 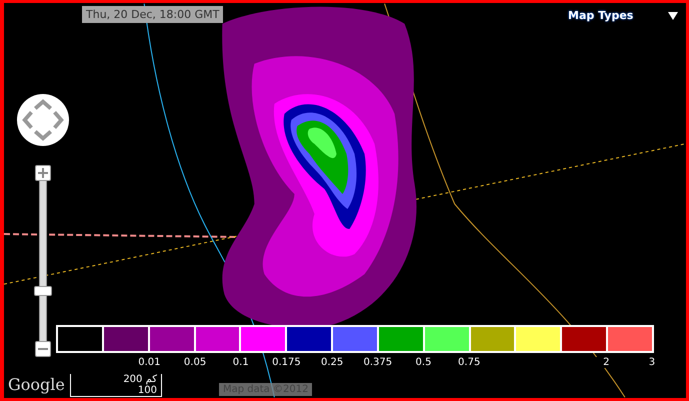 I want to click on plus-icon, so click(x=43, y=173).